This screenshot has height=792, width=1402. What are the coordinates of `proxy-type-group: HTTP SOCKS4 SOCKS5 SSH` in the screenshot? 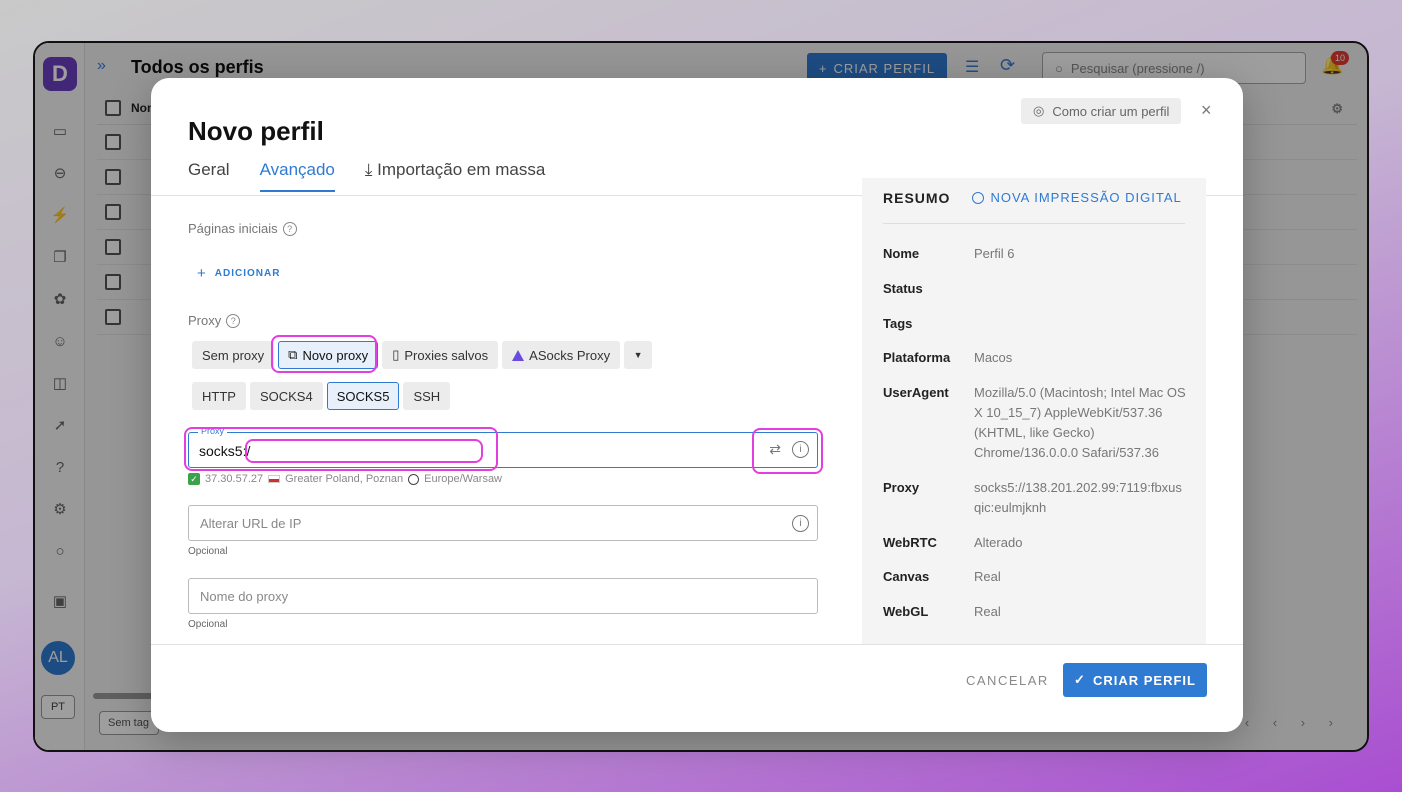 It's located at (321, 396).